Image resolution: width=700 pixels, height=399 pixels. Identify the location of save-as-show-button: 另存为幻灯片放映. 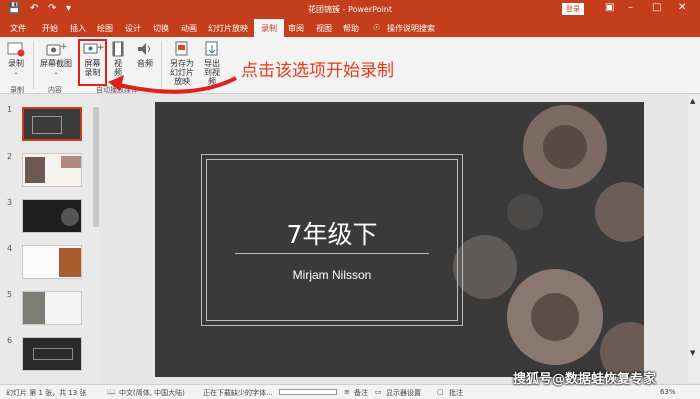
(182, 63).